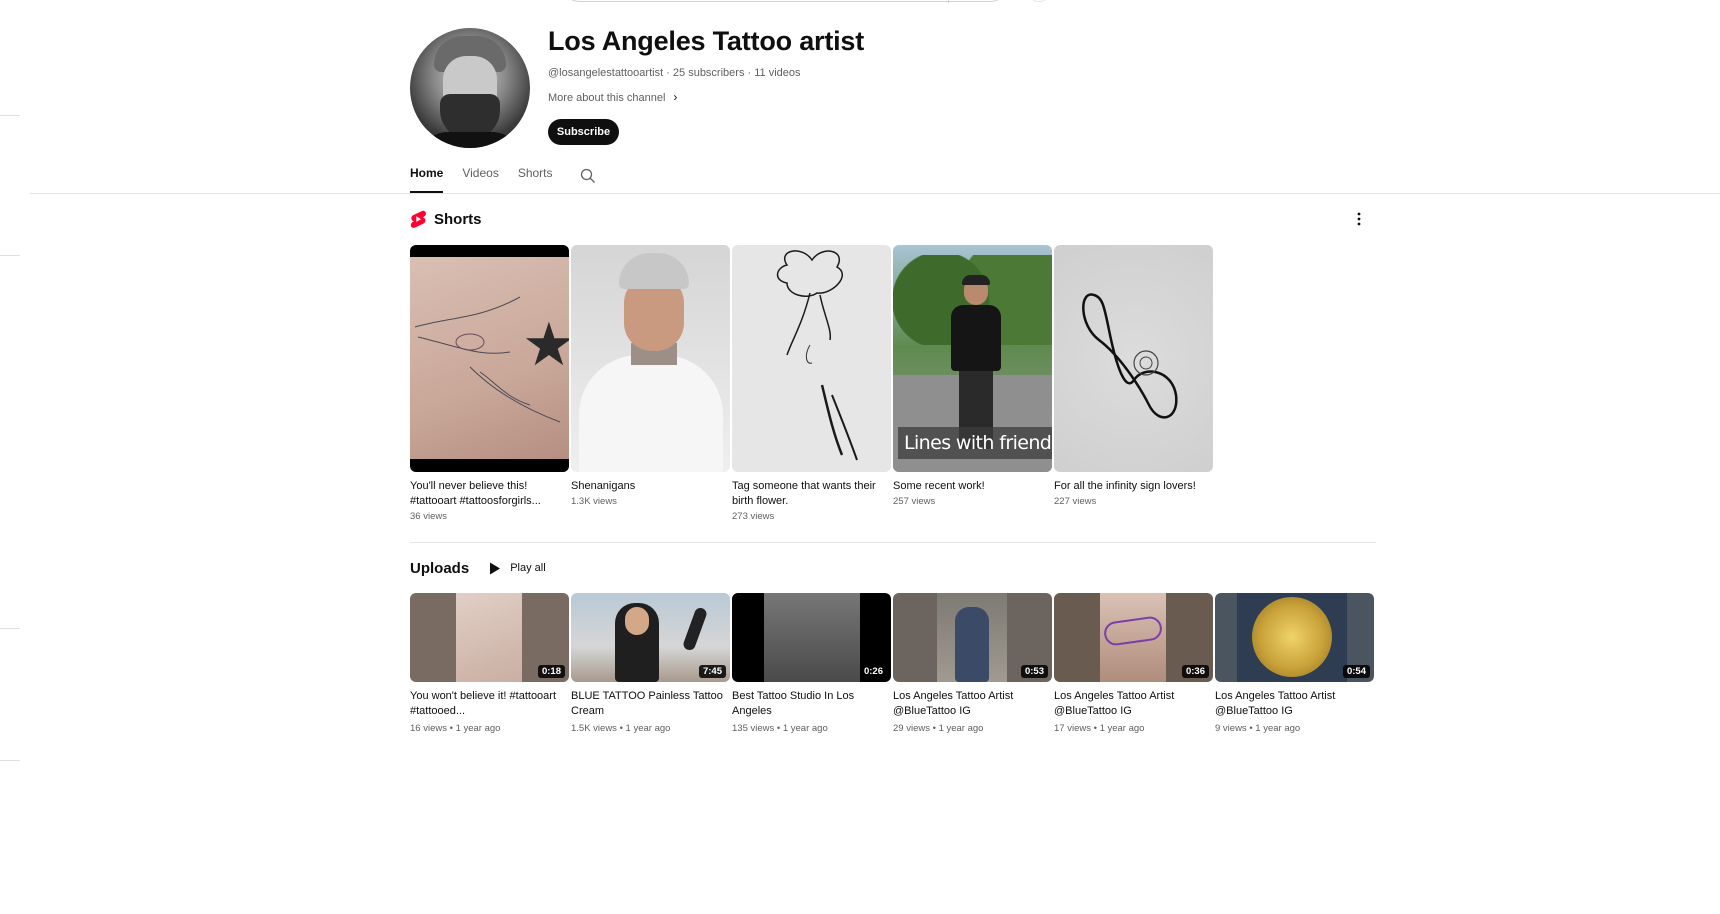 The width and height of the screenshot is (1720, 914). Describe the element at coordinates (1258, 728) in the screenshot. I see `video-meta: 9 views • 1 year ago` at that location.